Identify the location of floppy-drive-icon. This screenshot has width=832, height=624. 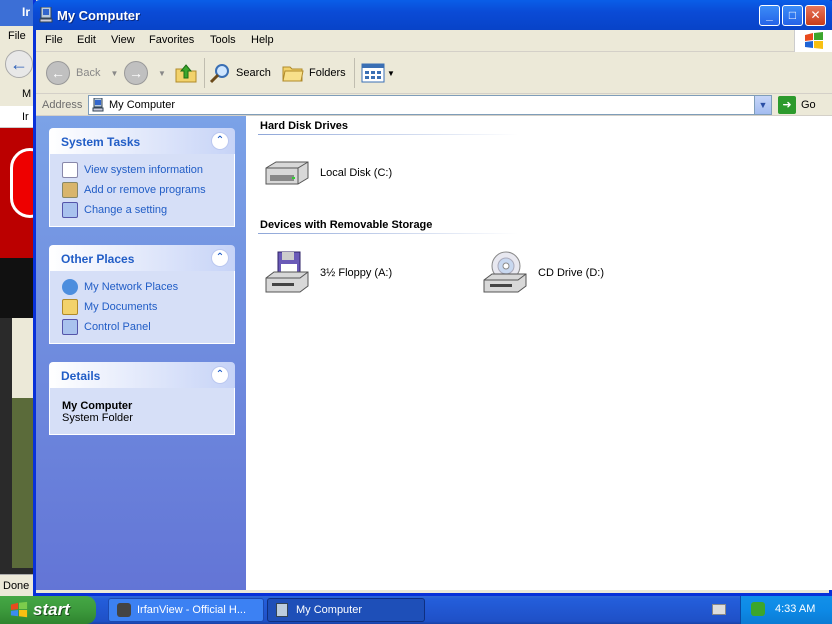
(287, 272).